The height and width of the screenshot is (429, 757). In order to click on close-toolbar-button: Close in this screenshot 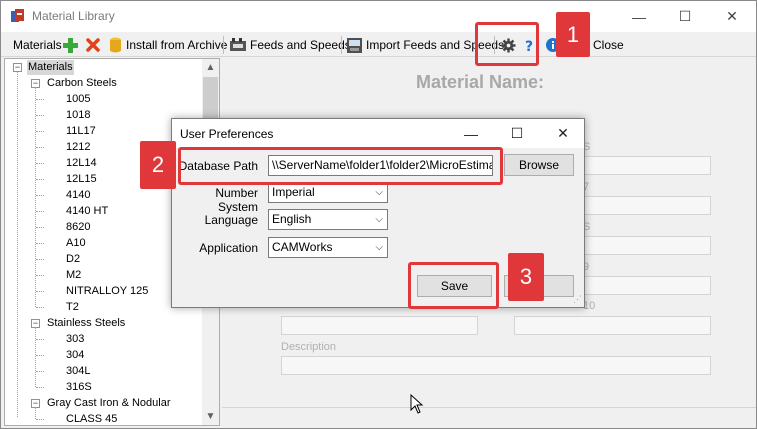, I will do `click(608, 45)`.